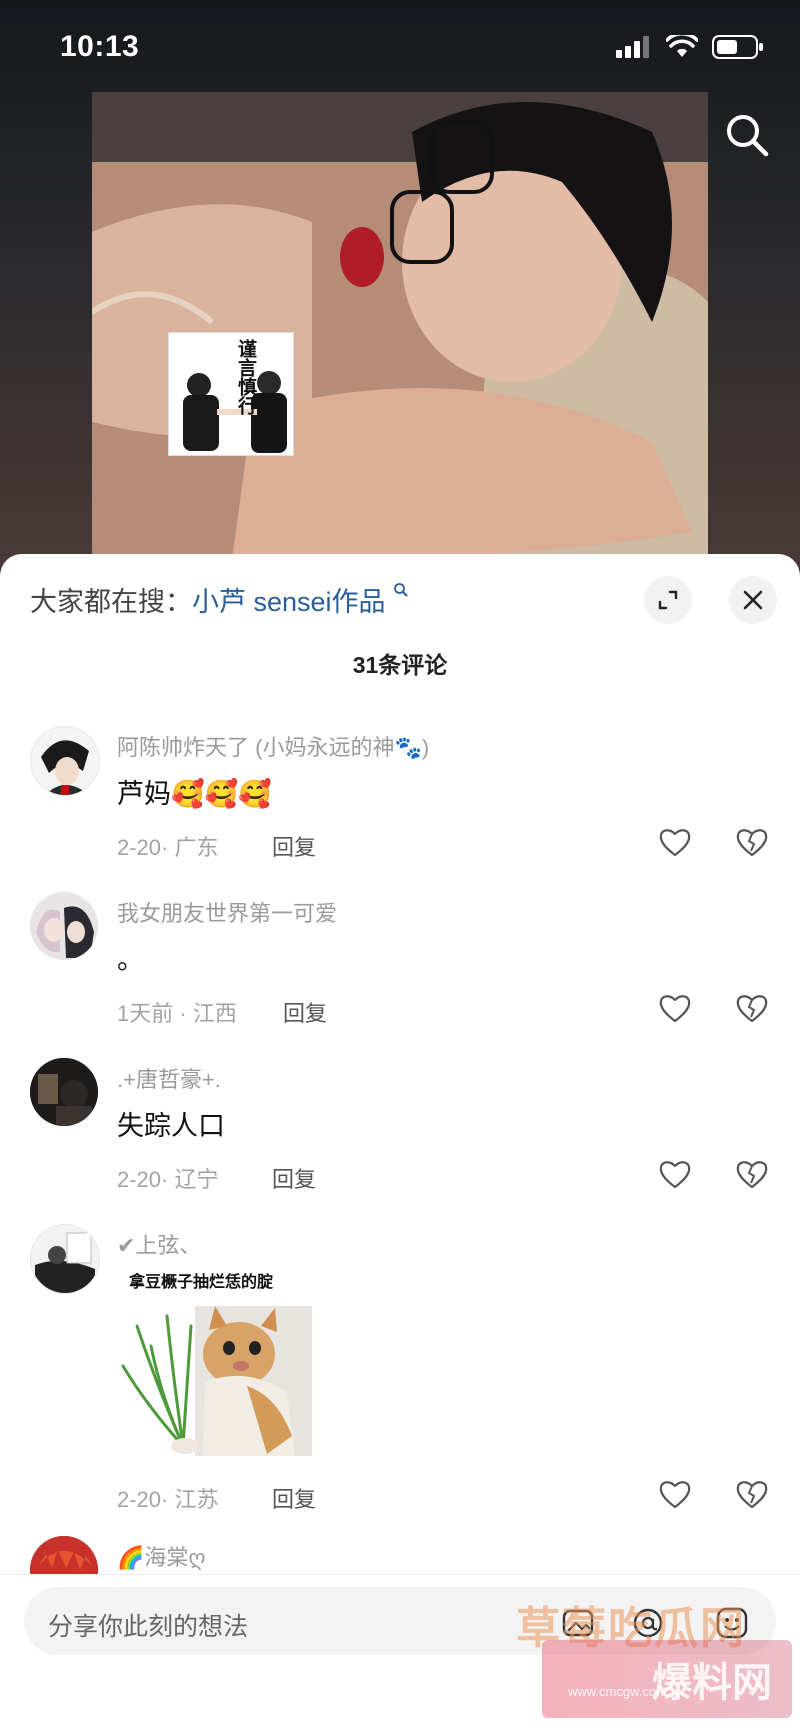 This screenshot has height=1732, width=800. I want to click on expand-icon, so click(668, 600).